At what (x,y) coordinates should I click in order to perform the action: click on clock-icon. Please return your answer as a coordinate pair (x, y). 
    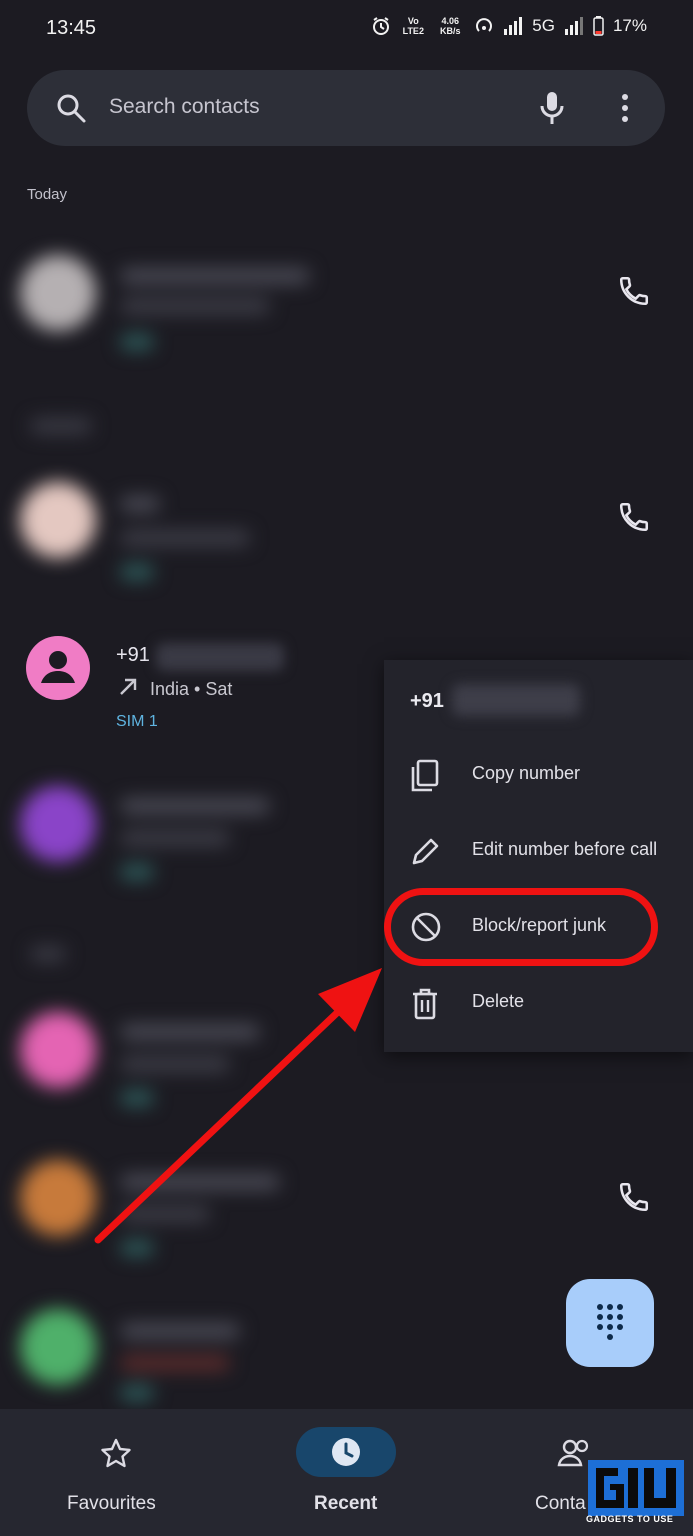
    Looking at the image, I should click on (346, 1452).